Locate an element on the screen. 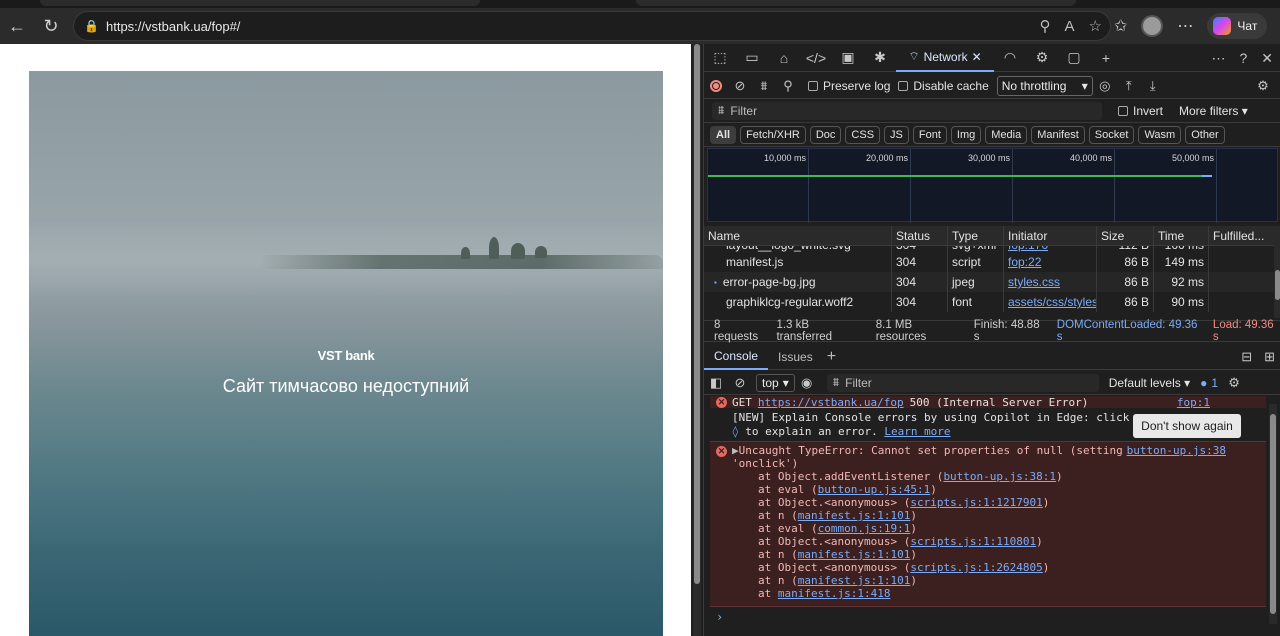  sources-bug-icon: ✱ is located at coordinates (880, 58).